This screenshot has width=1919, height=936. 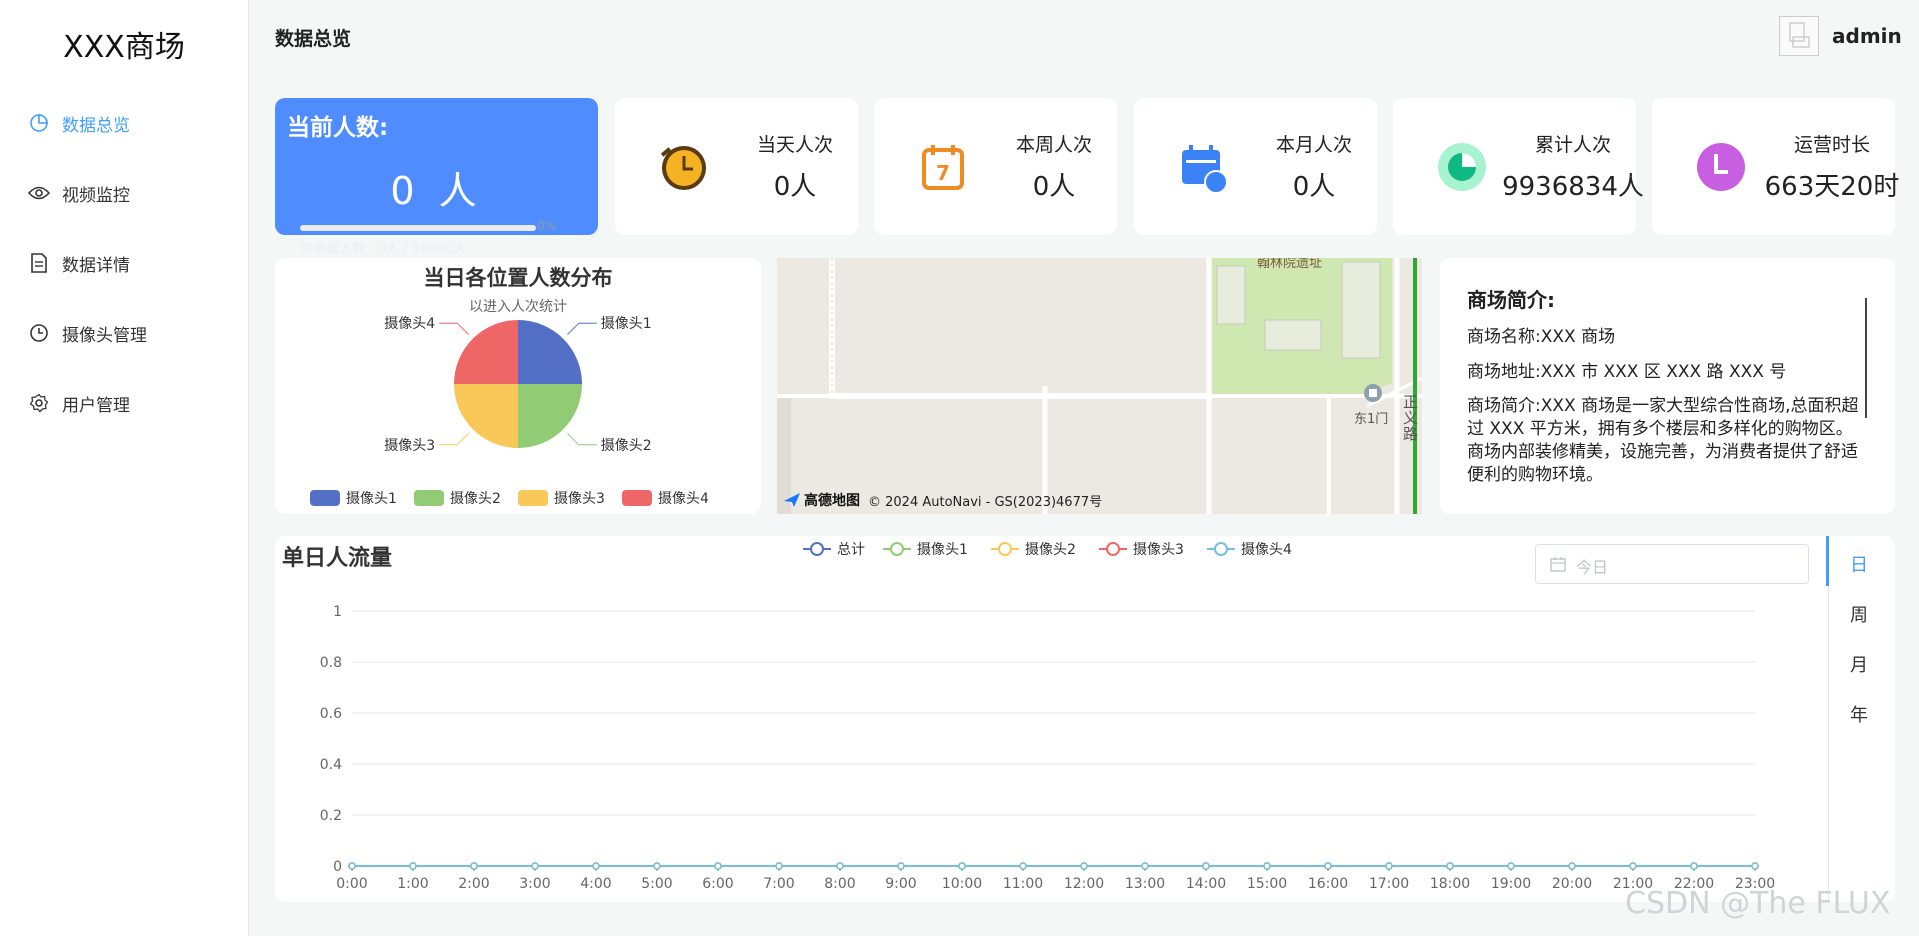 What do you see at coordinates (96, 195) in the screenshot?
I see `sidebar-item-label: 视频监控` at bounding box center [96, 195].